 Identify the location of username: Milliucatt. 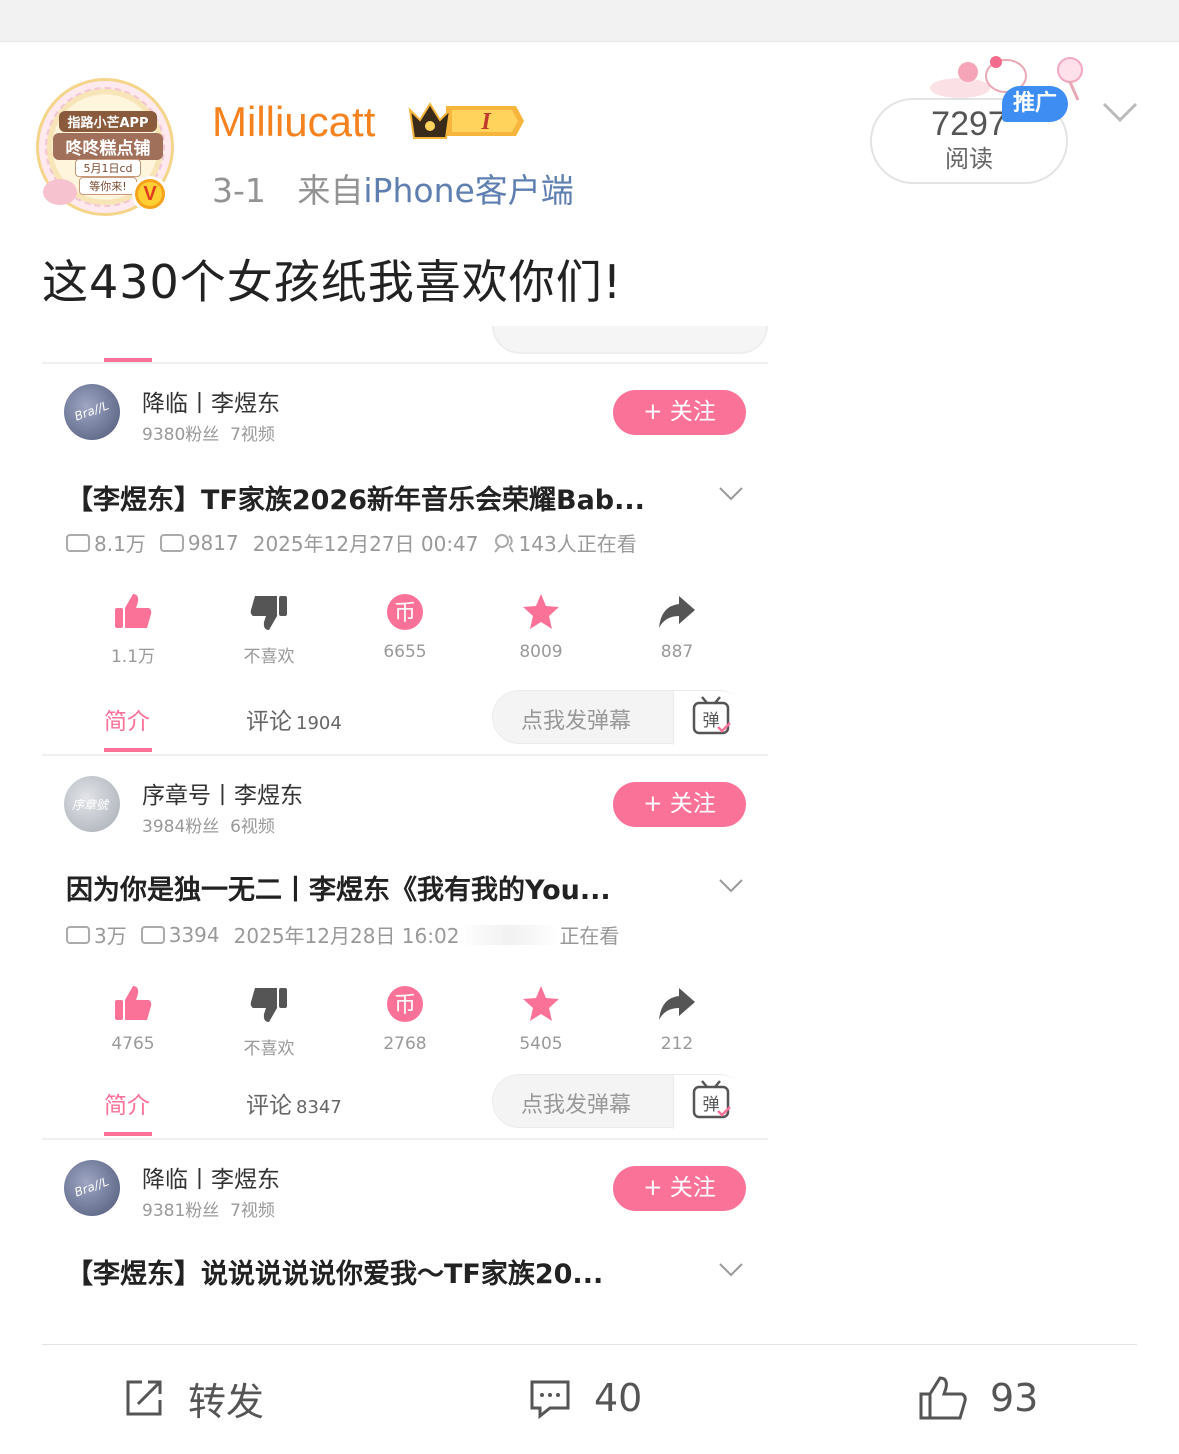
(293, 122).